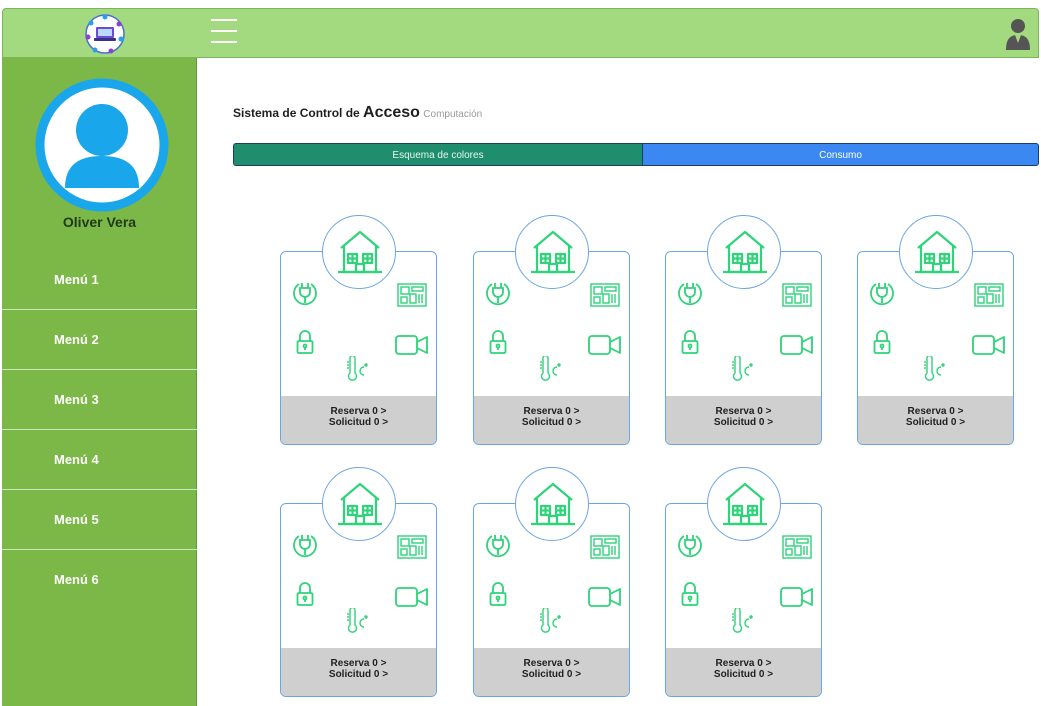 The width and height of the screenshot is (1041, 706). I want to click on tab-esquema-de-colores: Esquema de colores, so click(437, 154).